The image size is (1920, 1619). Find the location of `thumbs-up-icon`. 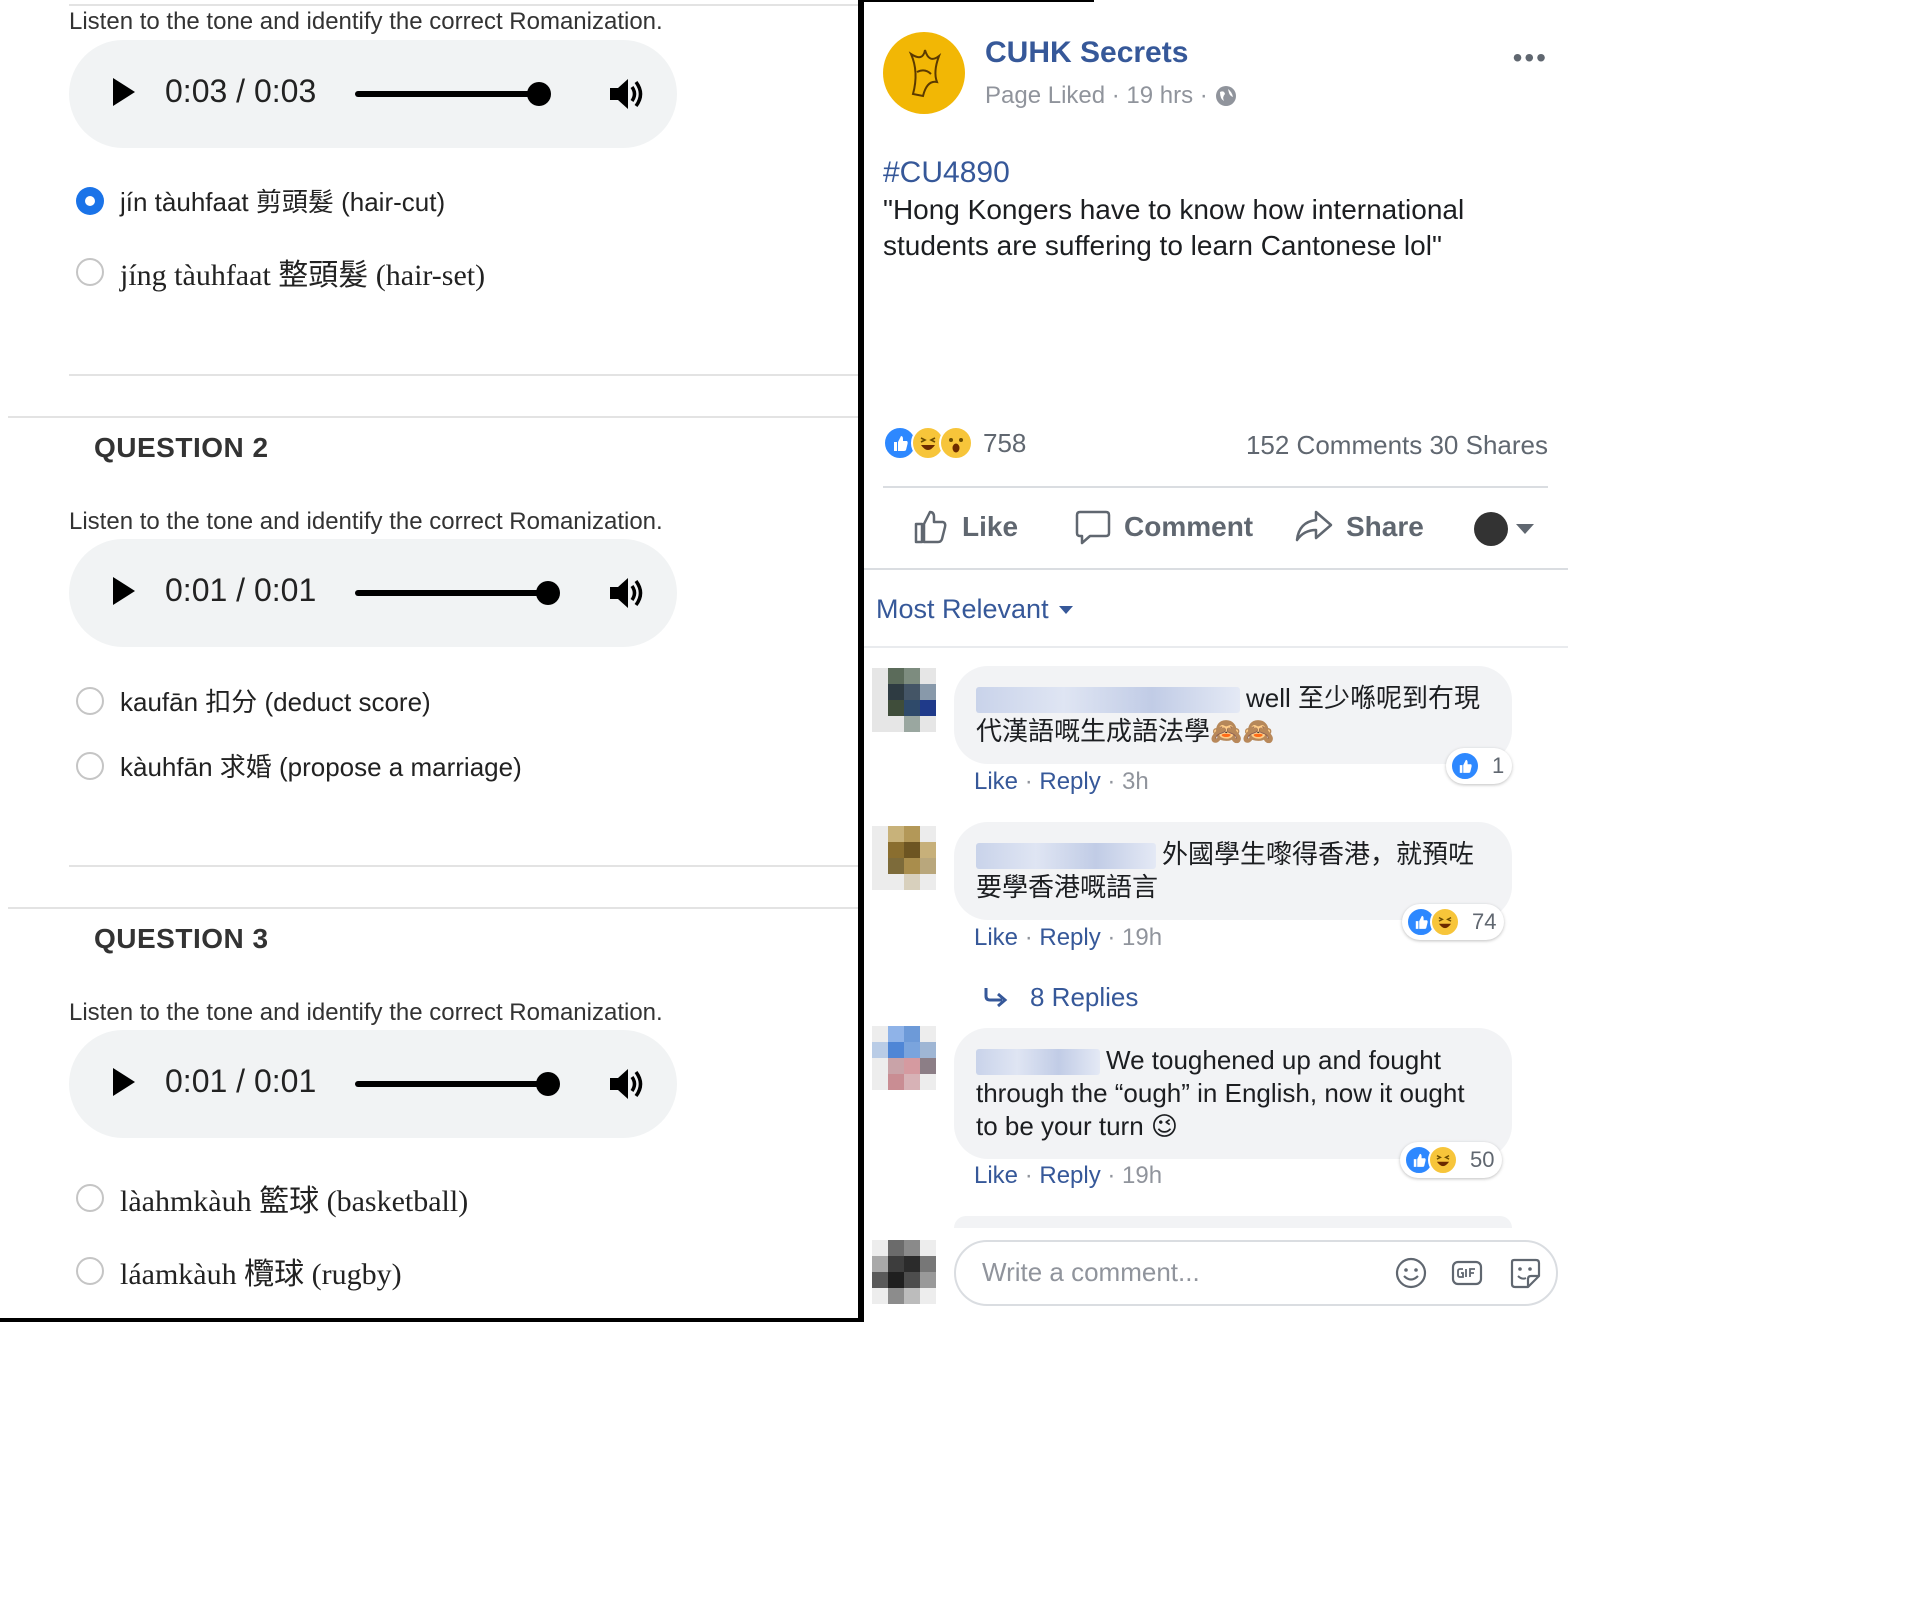

thumbs-up-icon is located at coordinates (930, 527).